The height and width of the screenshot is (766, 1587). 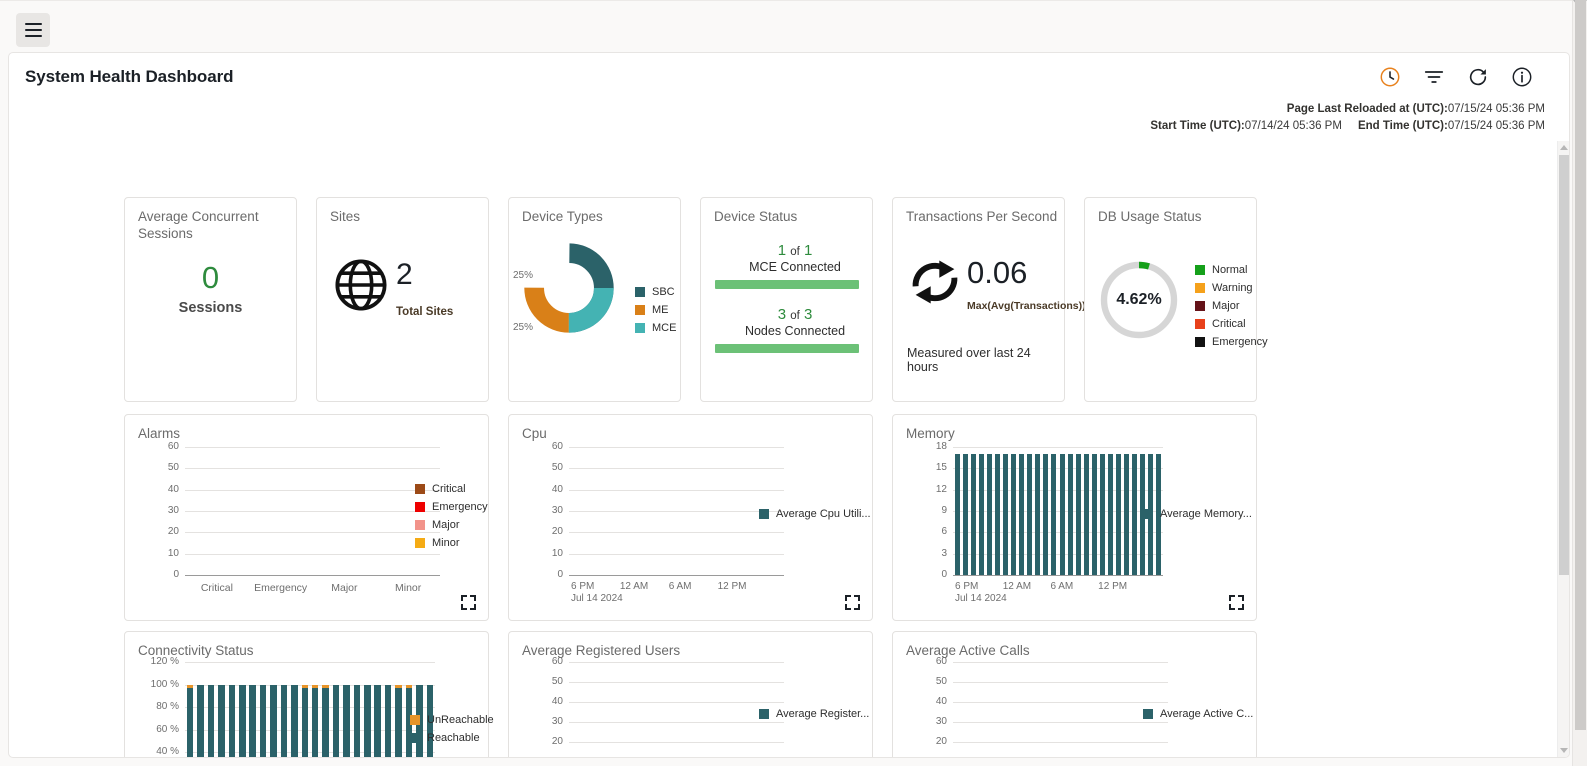 What do you see at coordinates (33, 30) in the screenshot?
I see `hamburger-icon` at bounding box center [33, 30].